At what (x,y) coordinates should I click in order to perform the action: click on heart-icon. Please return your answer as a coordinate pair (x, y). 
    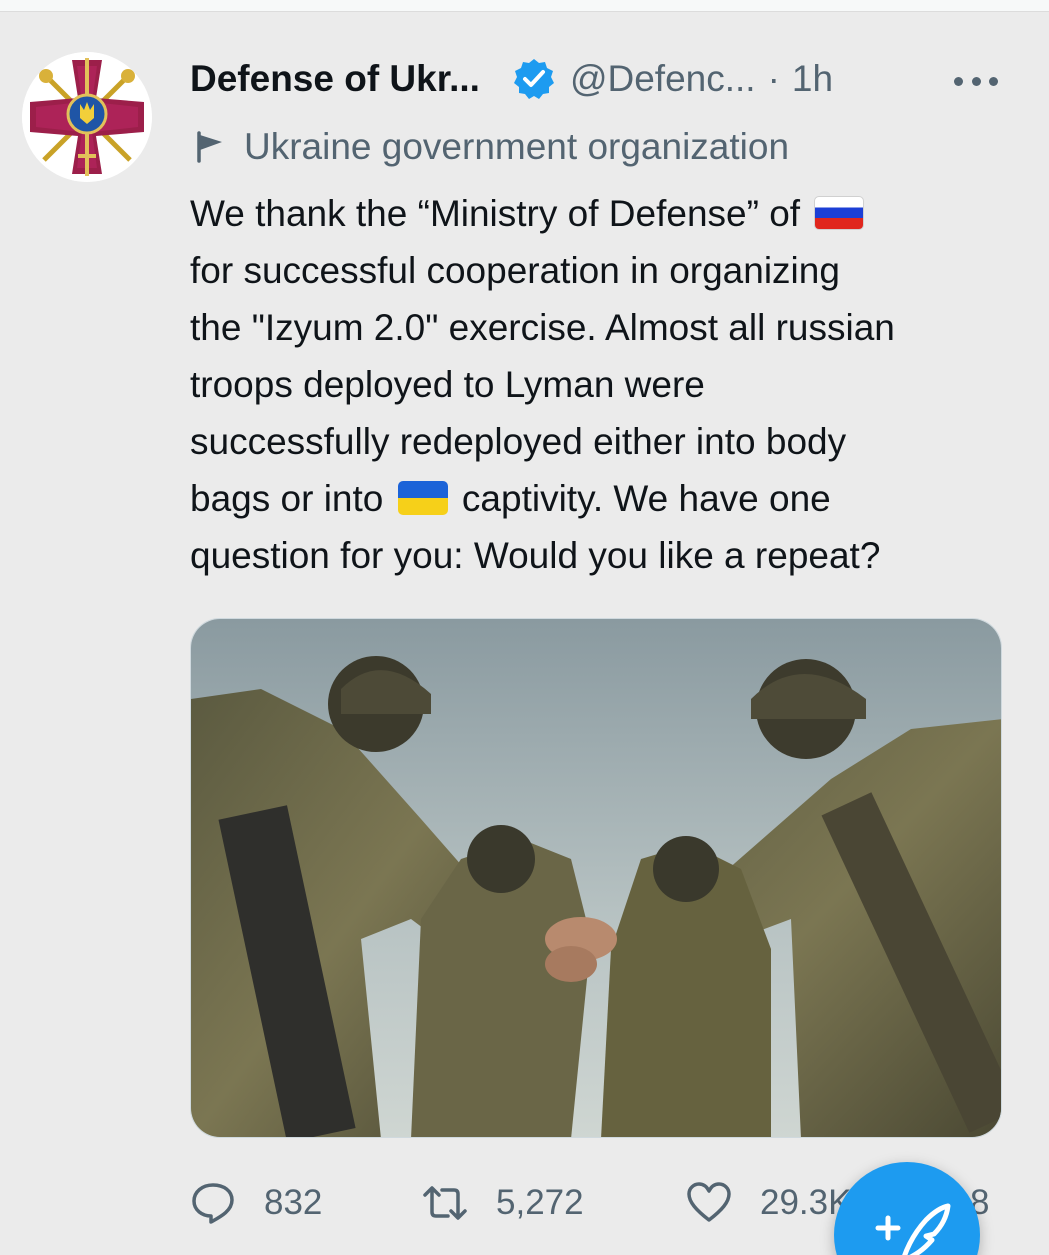
    Looking at the image, I should click on (709, 1202).